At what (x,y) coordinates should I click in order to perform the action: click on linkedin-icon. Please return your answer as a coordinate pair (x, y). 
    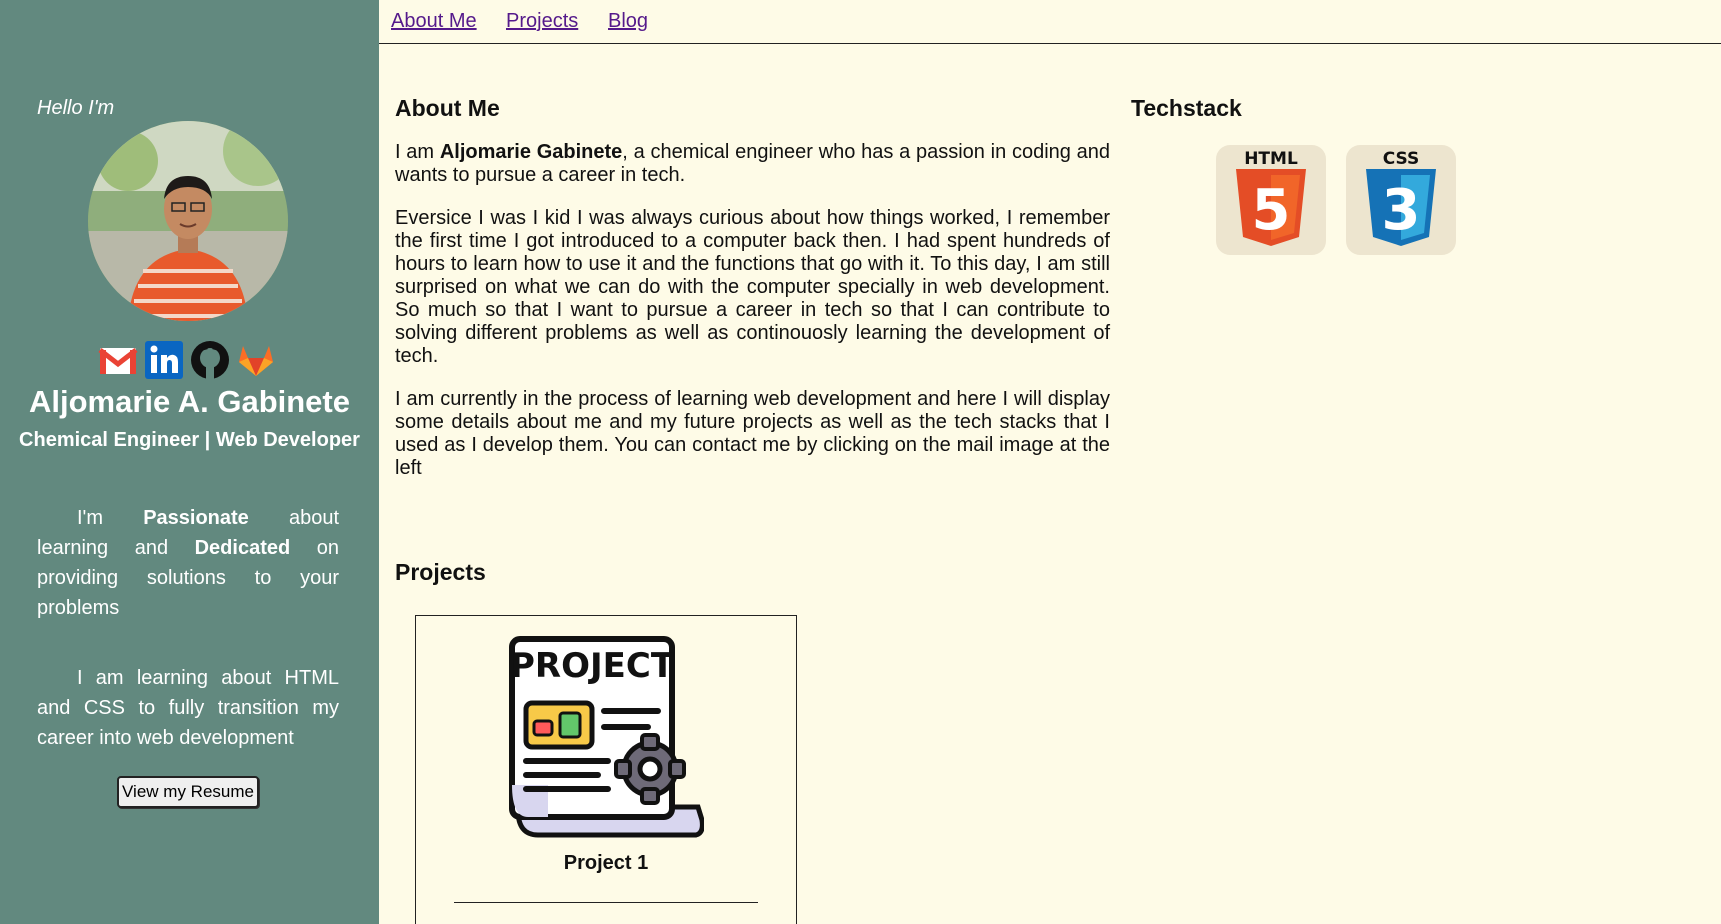
    Looking at the image, I should click on (164, 360).